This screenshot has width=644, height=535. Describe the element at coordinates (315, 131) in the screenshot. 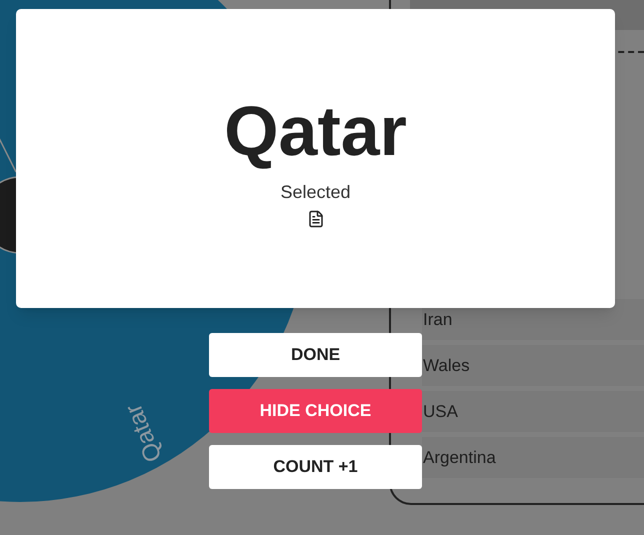

I see `dialog-title: Qatar` at that location.